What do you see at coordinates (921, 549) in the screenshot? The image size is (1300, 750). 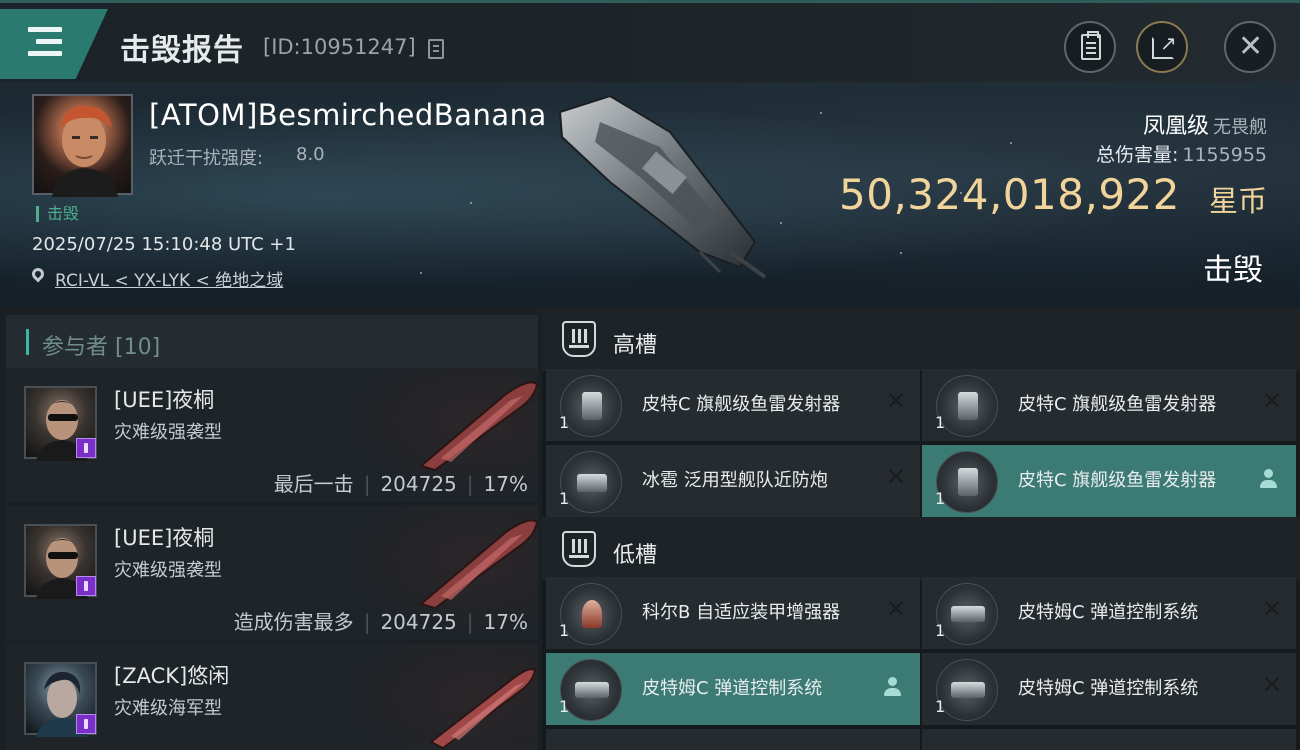 I see `low-slot-header: 低槽` at bounding box center [921, 549].